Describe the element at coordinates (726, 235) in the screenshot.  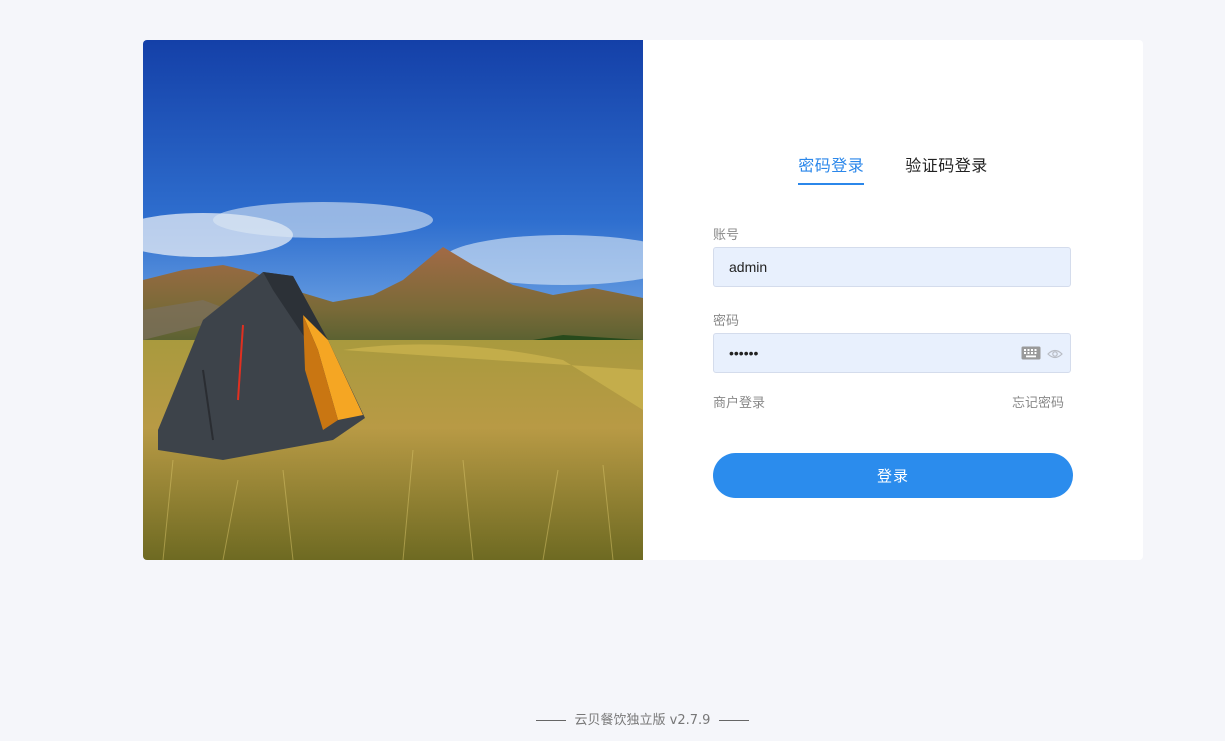
I see `account-label: 账号` at that location.